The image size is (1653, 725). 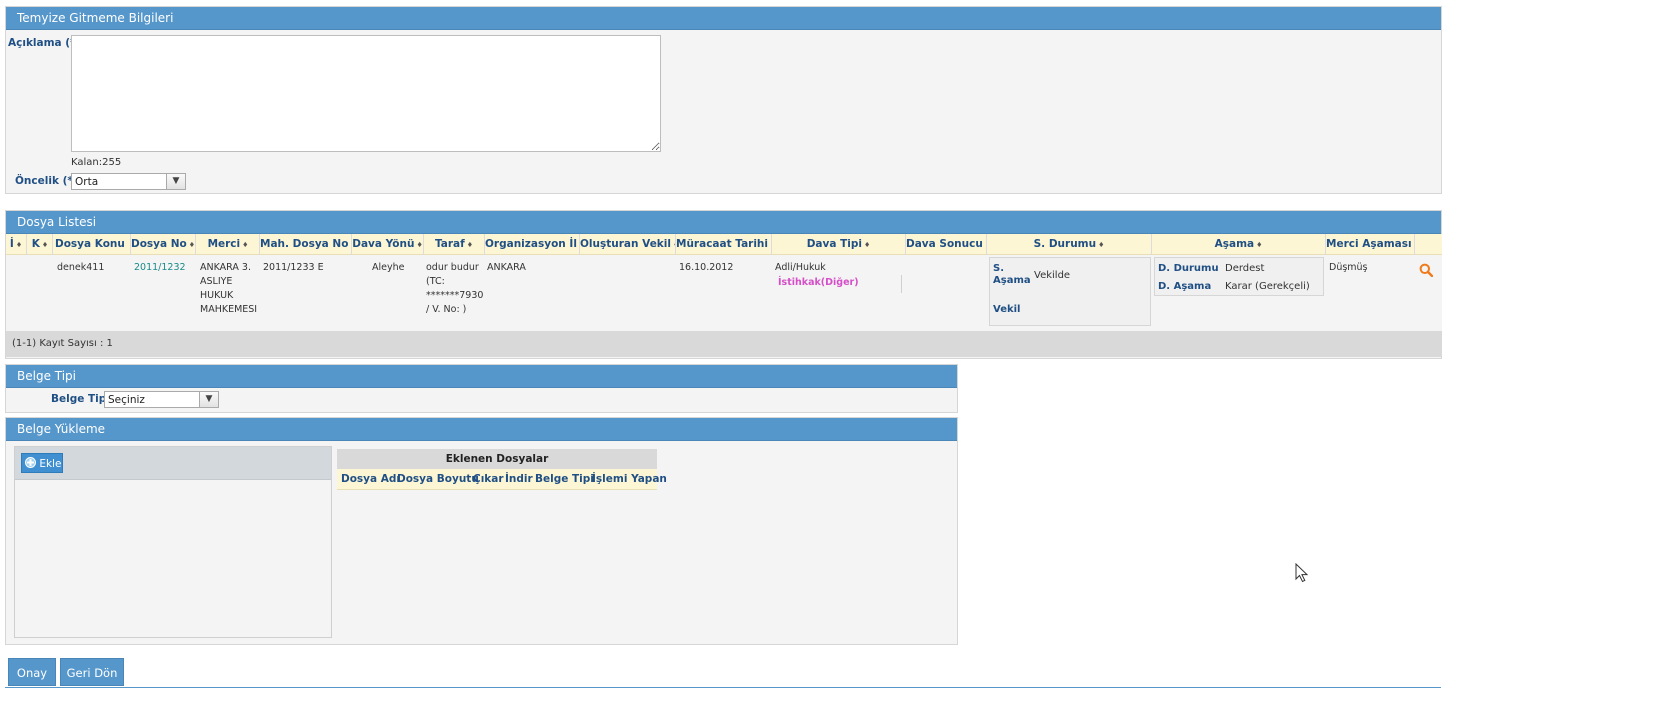 I want to click on belge-tipi-label: Belge Tipi, so click(x=80, y=399).